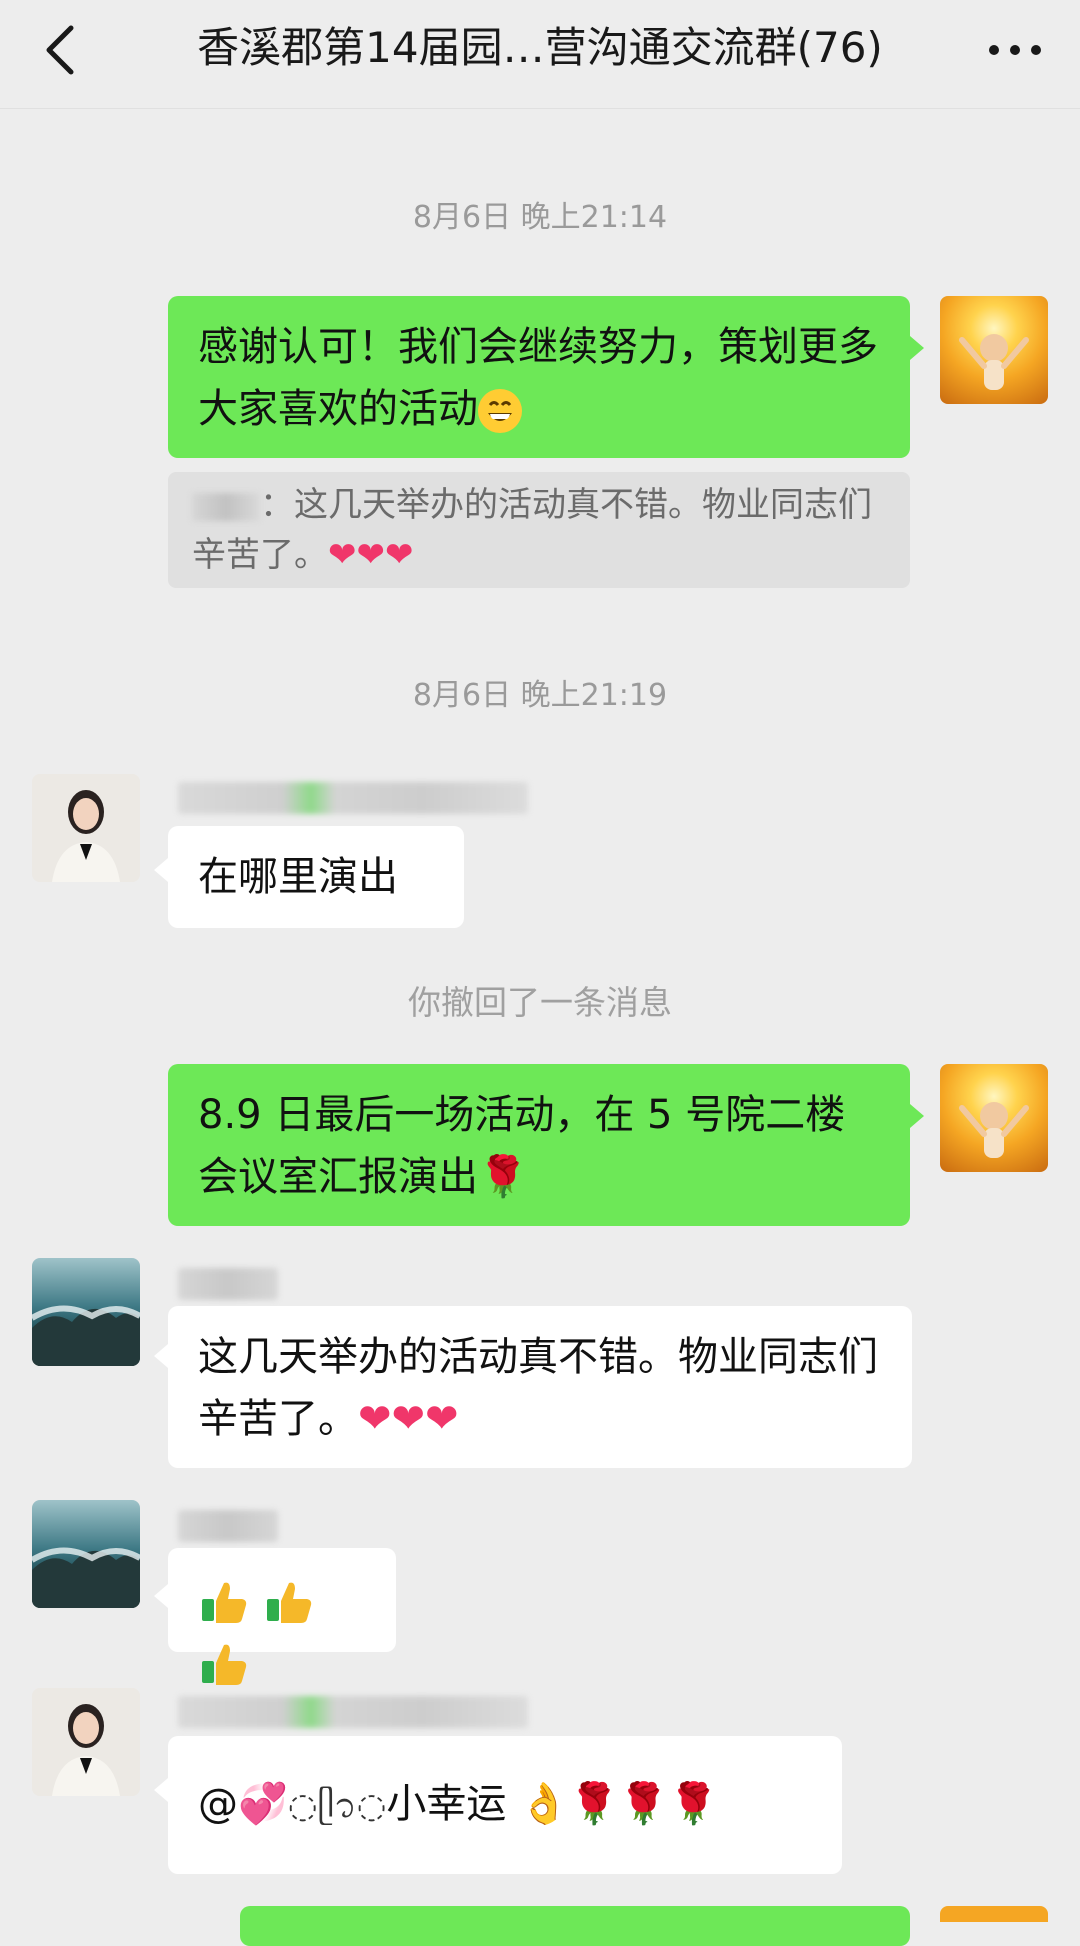 The image size is (1080, 1946). What do you see at coordinates (298, 877) in the screenshot?
I see `message-text: 在哪里演出` at bounding box center [298, 877].